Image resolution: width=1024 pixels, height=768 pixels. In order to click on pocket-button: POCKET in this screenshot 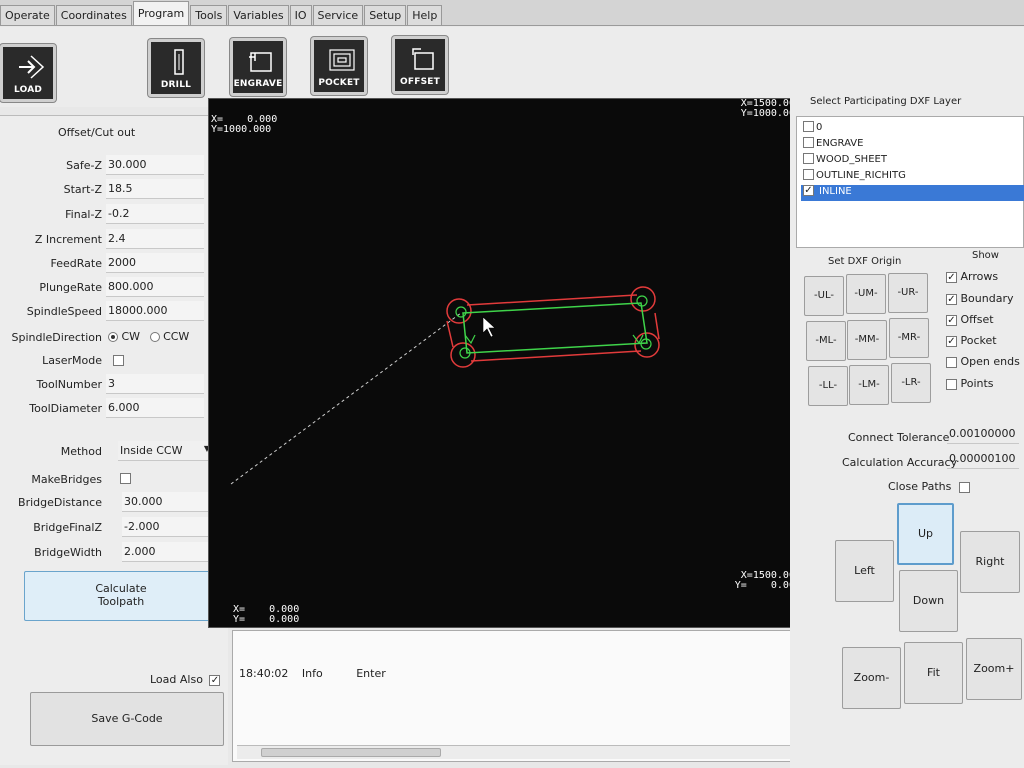, I will do `click(339, 66)`.